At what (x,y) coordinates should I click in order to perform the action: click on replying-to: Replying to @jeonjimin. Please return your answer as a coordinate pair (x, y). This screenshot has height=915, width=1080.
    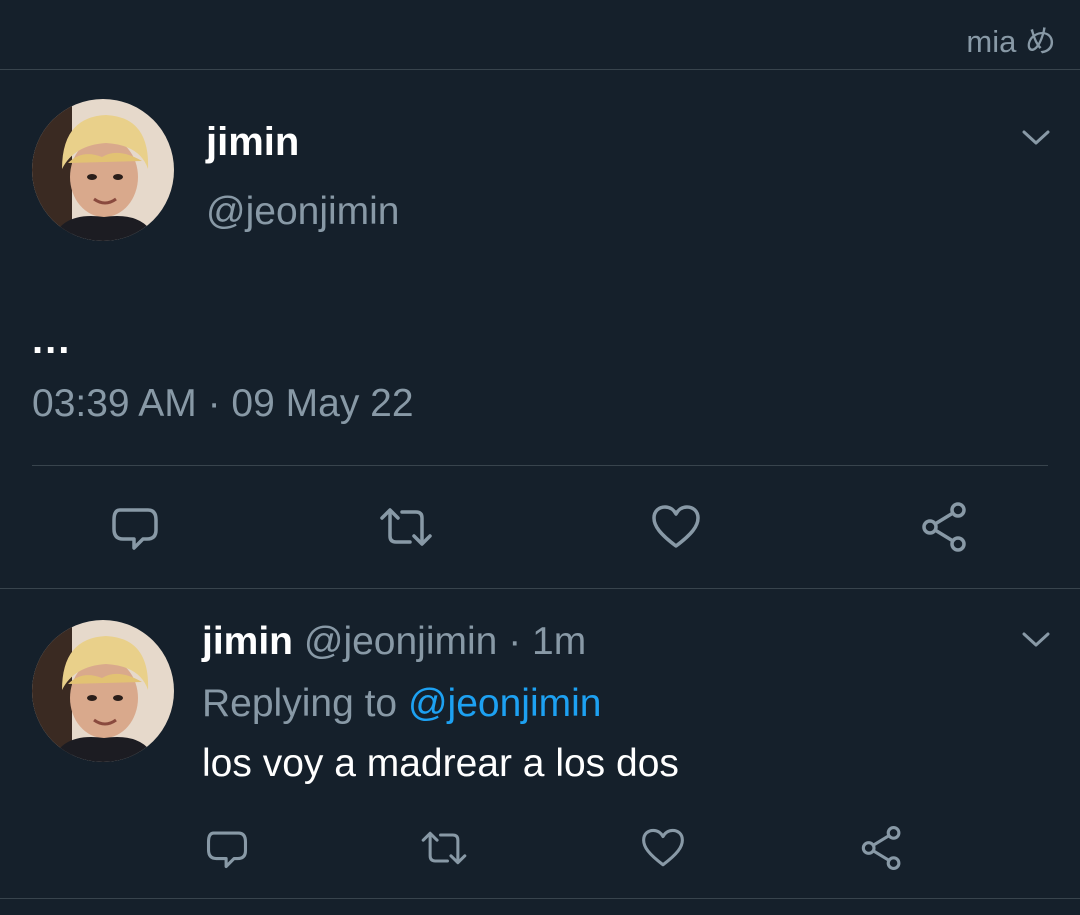
    Looking at the image, I should click on (401, 704).